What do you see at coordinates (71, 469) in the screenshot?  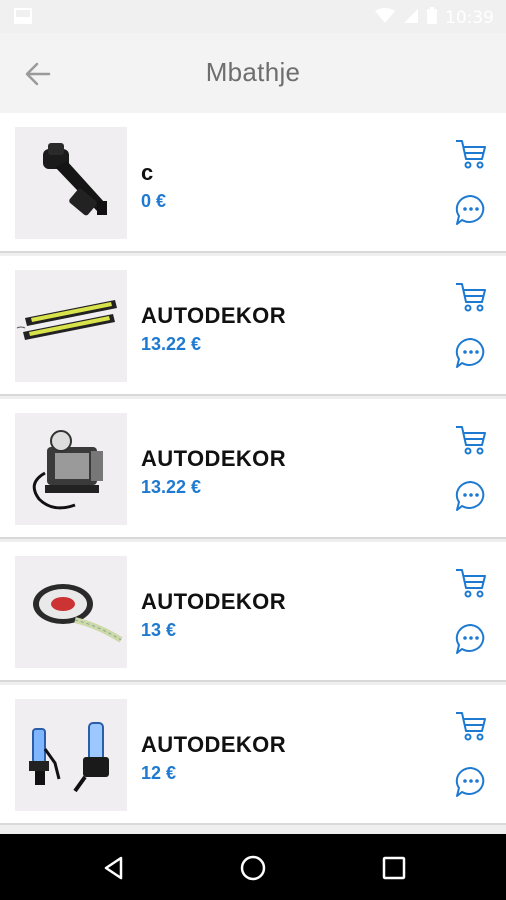 I see `product-image-air-compressor` at bounding box center [71, 469].